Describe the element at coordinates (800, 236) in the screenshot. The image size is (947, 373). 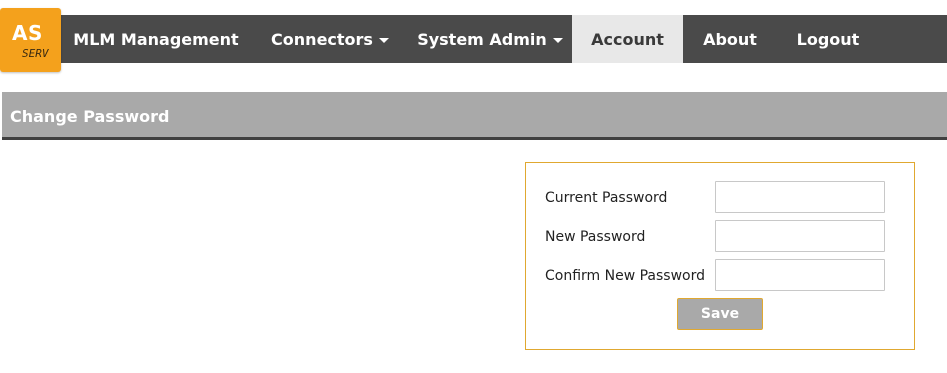
I see `new-password-field` at that location.